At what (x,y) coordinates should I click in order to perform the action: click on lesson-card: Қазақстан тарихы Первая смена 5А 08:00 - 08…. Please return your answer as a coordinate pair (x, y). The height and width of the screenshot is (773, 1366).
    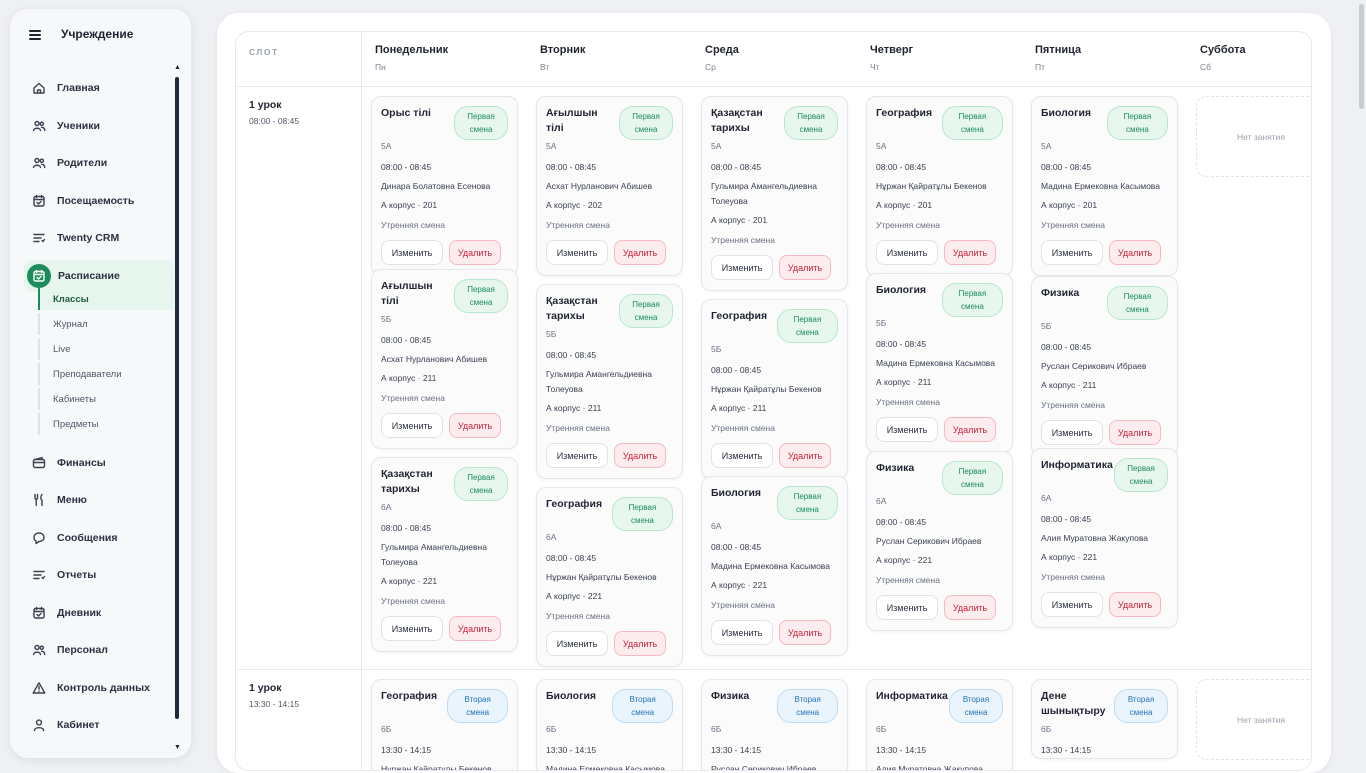
    Looking at the image, I should click on (774, 193).